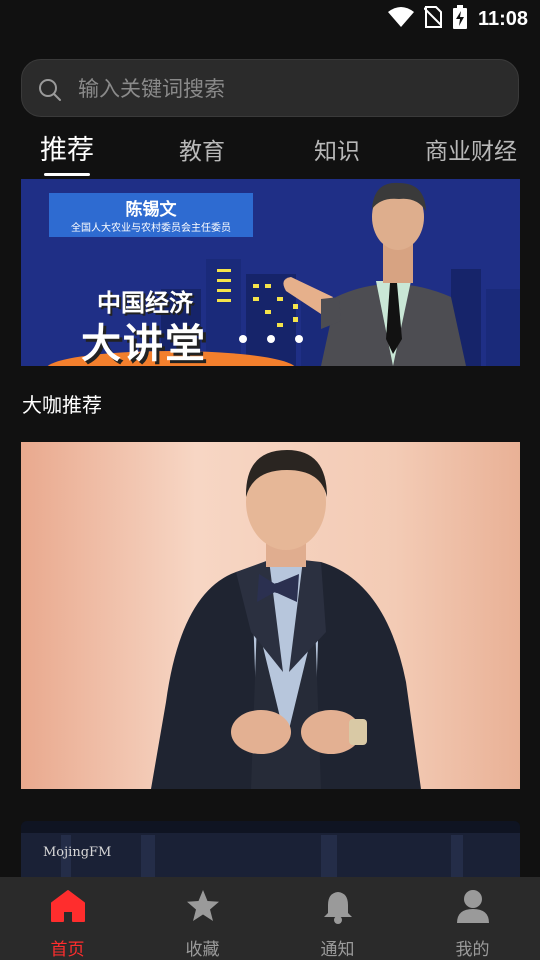 This screenshot has height=960, width=540. I want to click on nav-favorites-label: 收藏, so click(202, 950).